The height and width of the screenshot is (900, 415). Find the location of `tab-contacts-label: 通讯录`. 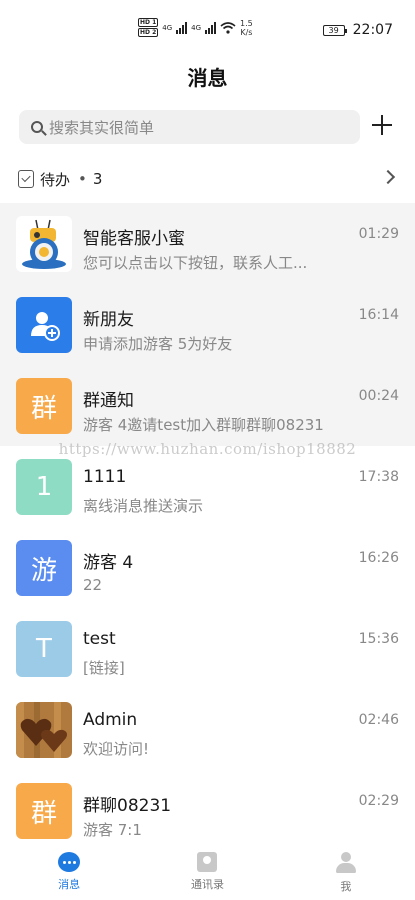

tab-contacts-label: 通讯录 is located at coordinates (207, 884).